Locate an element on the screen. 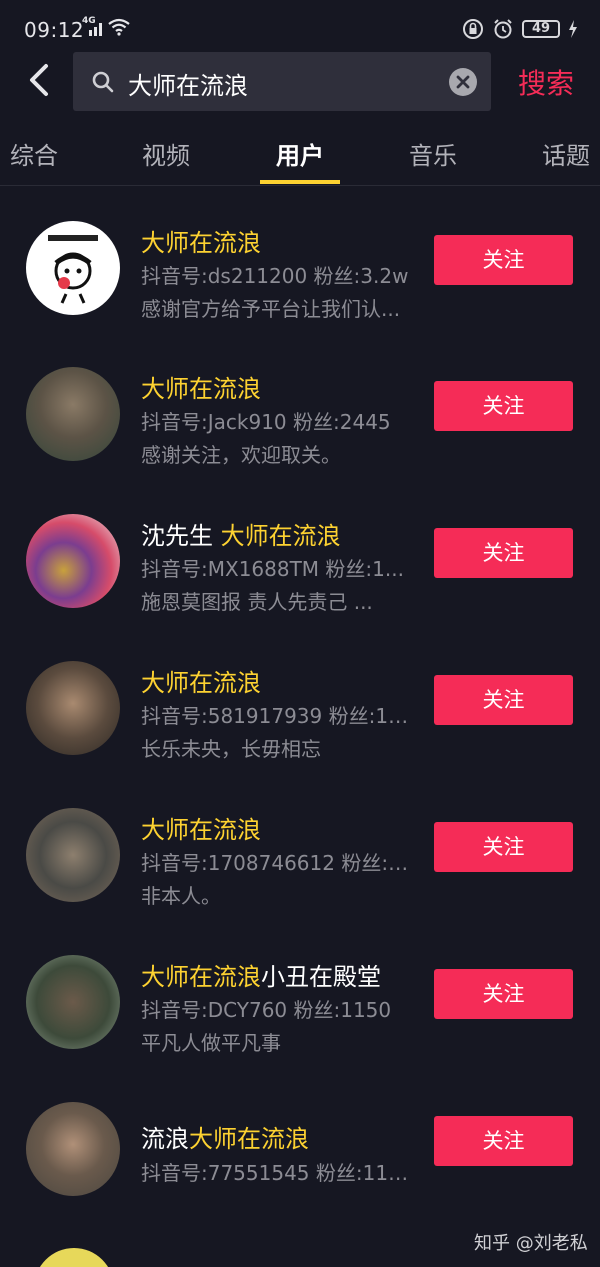 This screenshot has width=600, height=1267. search-icon is located at coordinates (103, 82).